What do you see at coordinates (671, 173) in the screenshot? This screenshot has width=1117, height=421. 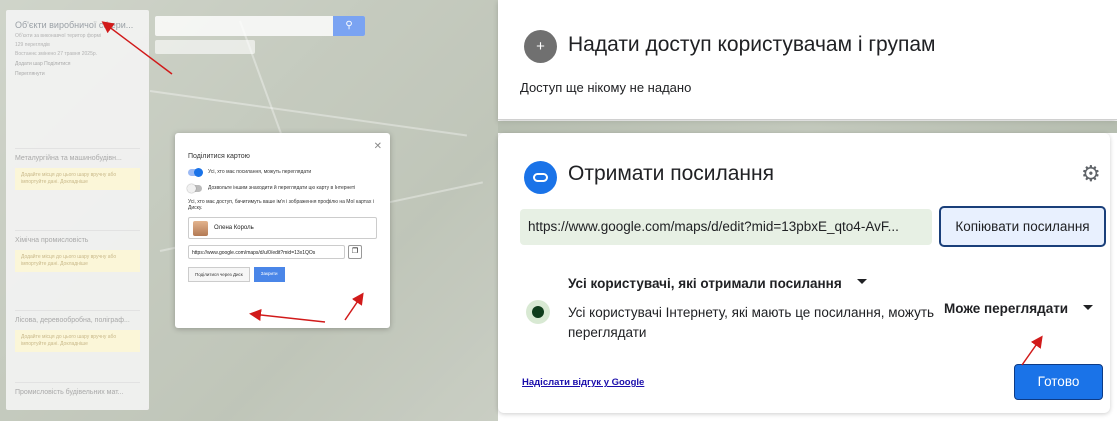 I see `get-link-title: Отримати посилання` at bounding box center [671, 173].